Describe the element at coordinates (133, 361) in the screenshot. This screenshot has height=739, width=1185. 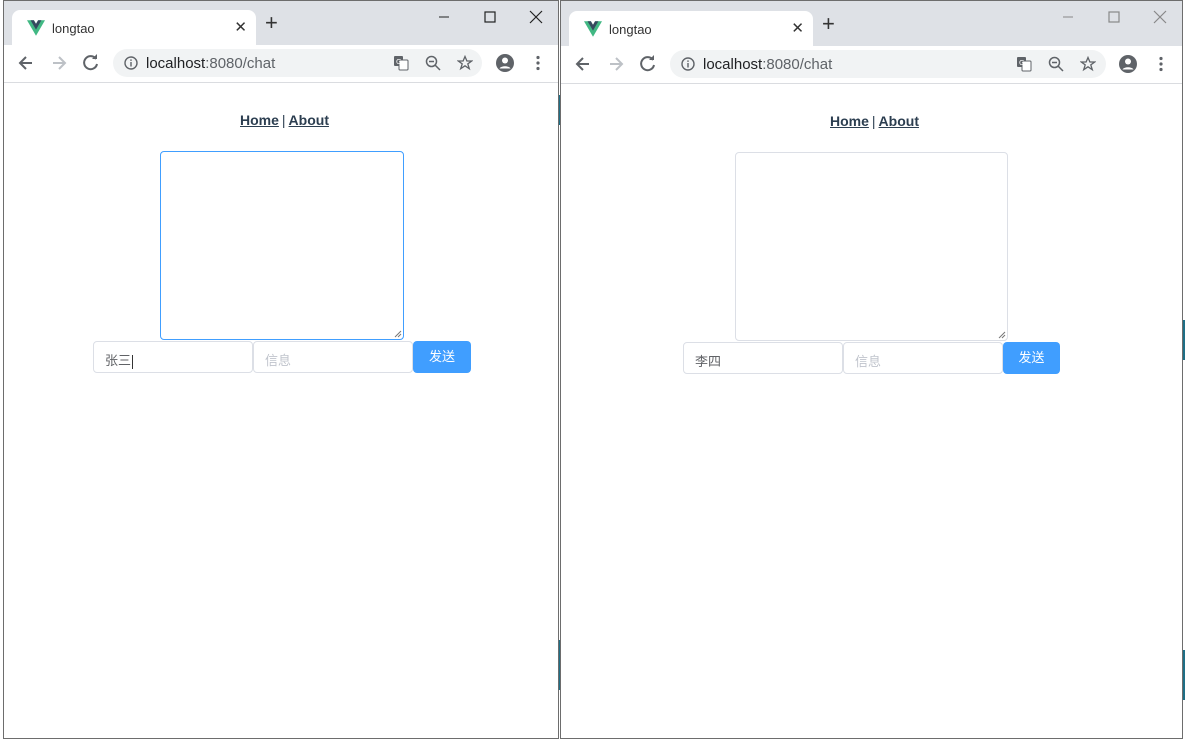
I see `text-caret` at that location.